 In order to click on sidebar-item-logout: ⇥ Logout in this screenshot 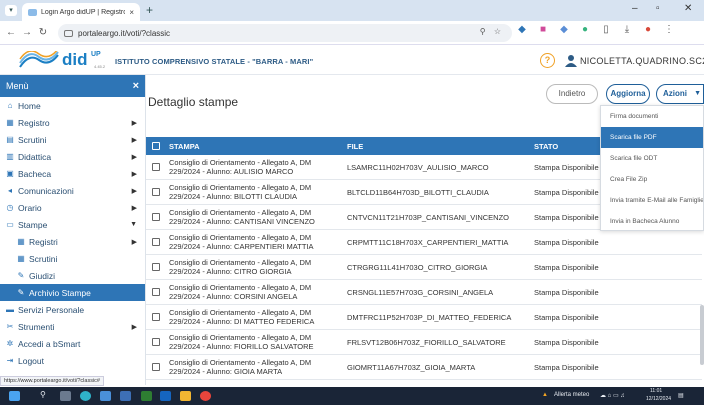, I will do `click(72, 360)`.